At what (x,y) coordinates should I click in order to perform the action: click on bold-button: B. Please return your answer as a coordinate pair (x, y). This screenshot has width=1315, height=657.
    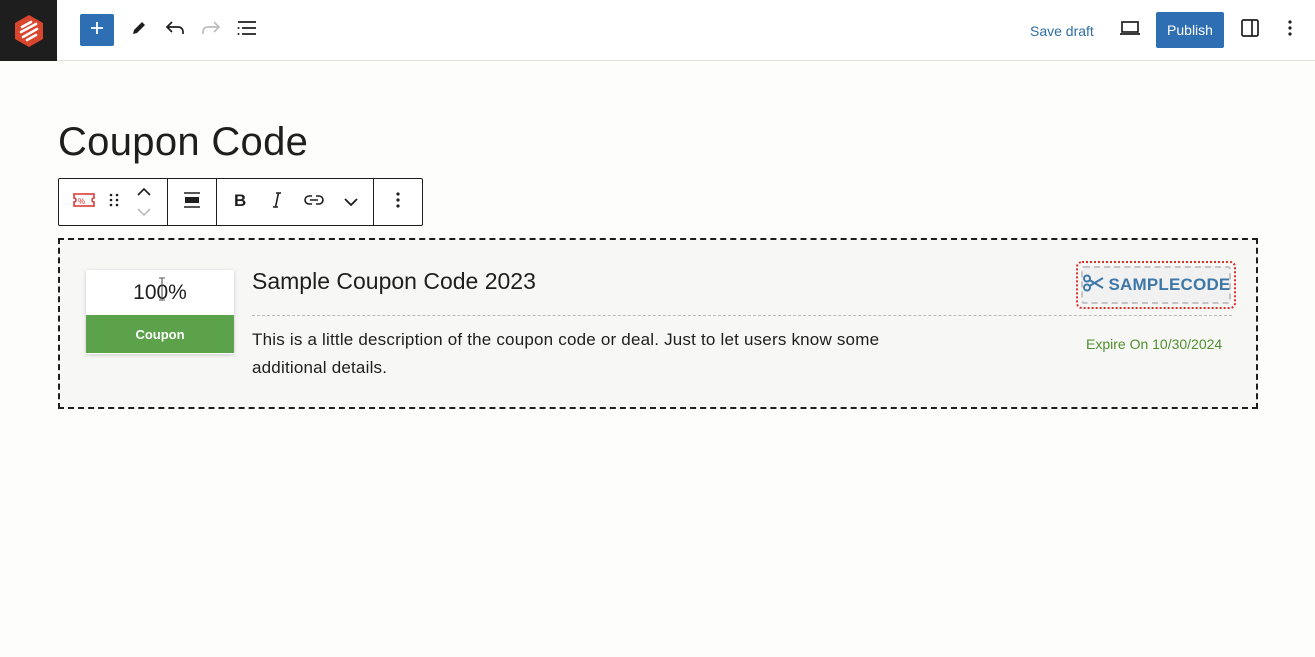
    Looking at the image, I should click on (240, 202).